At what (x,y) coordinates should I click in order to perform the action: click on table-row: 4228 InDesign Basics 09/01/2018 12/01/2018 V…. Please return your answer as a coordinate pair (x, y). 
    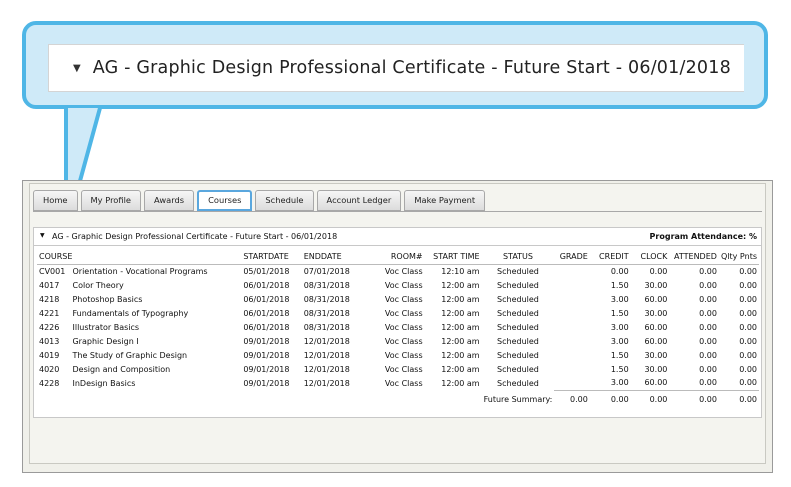
    Looking at the image, I should click on (398, 383).